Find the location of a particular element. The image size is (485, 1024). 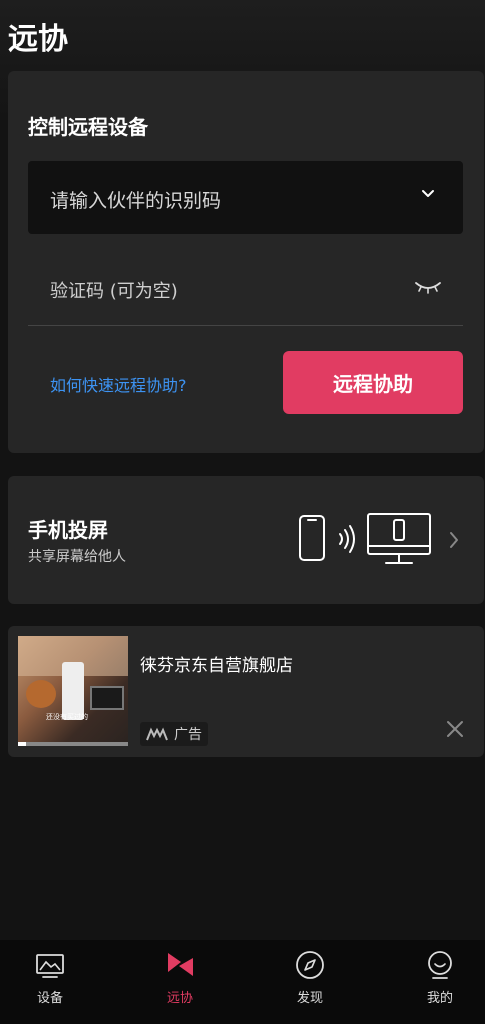

user-icon is located at coordinates (440, 965).